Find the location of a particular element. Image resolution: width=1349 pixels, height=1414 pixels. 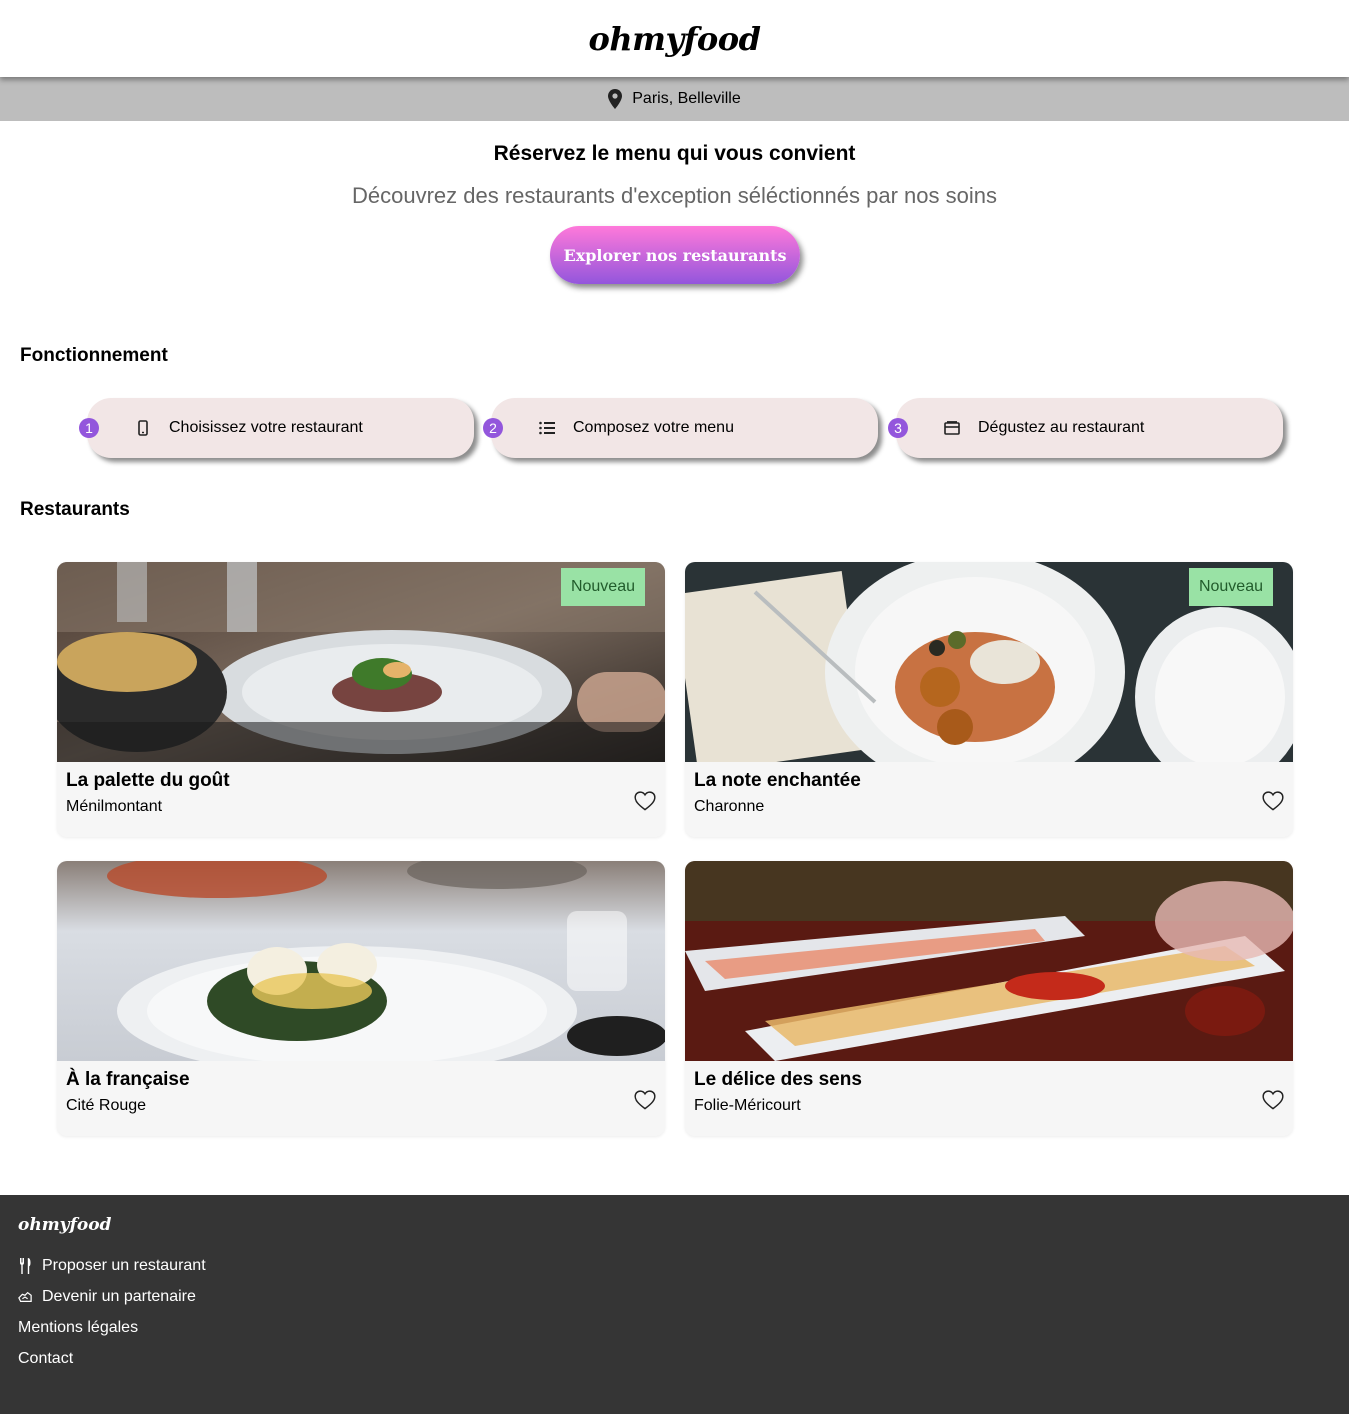

how-it-works-title: Fonctionnement is located at coordinates (94, 355).